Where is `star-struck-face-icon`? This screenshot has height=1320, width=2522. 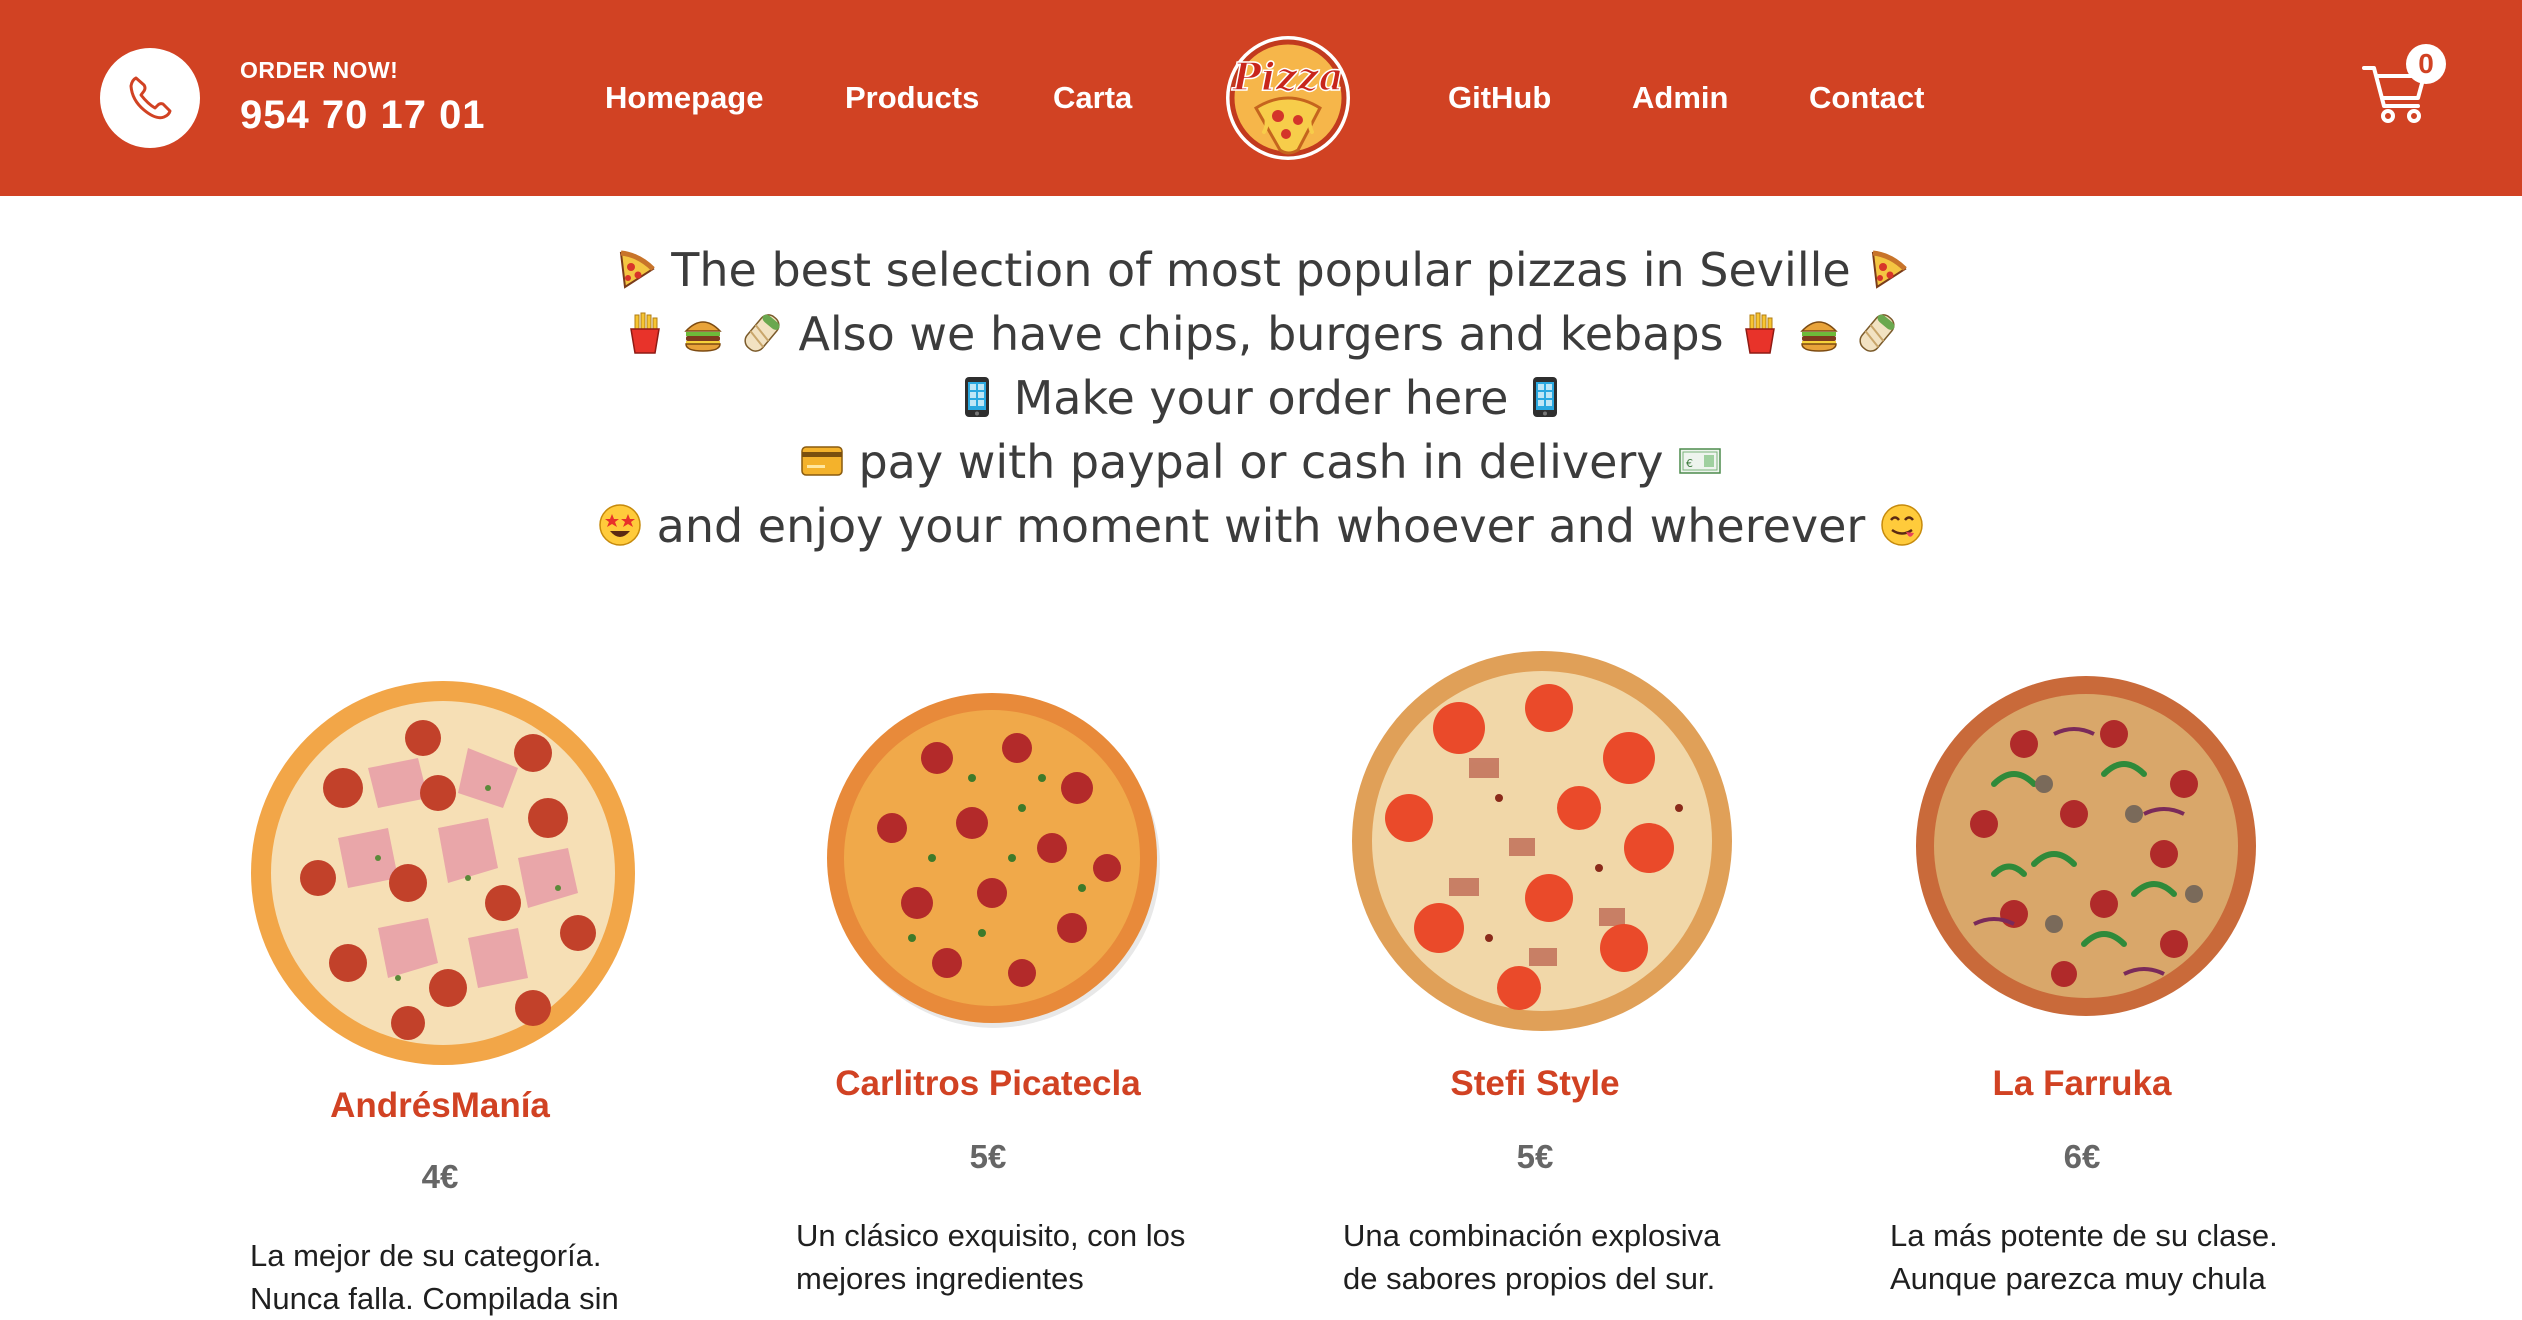
star-struck-face-icon is located at coordinates (620, 525).